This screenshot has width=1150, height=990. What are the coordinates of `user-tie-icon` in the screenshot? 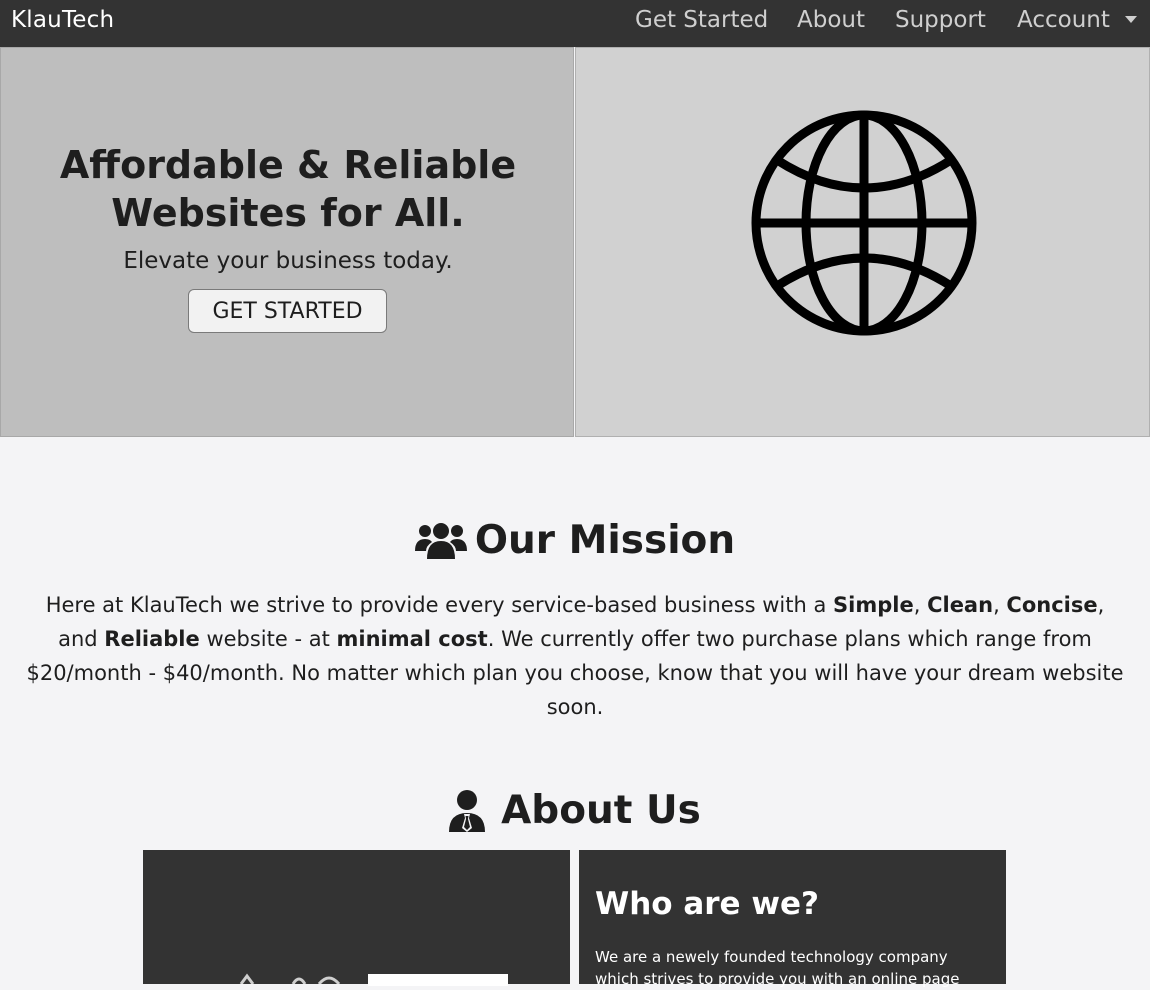 It's located at (467, 810).